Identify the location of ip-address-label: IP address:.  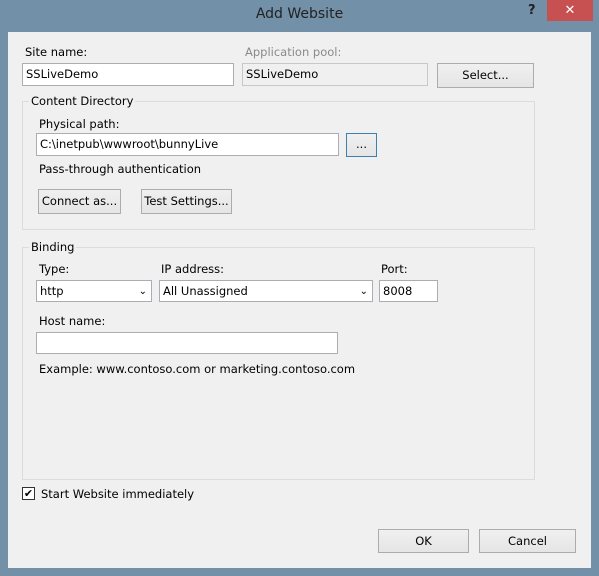
(193, 269).